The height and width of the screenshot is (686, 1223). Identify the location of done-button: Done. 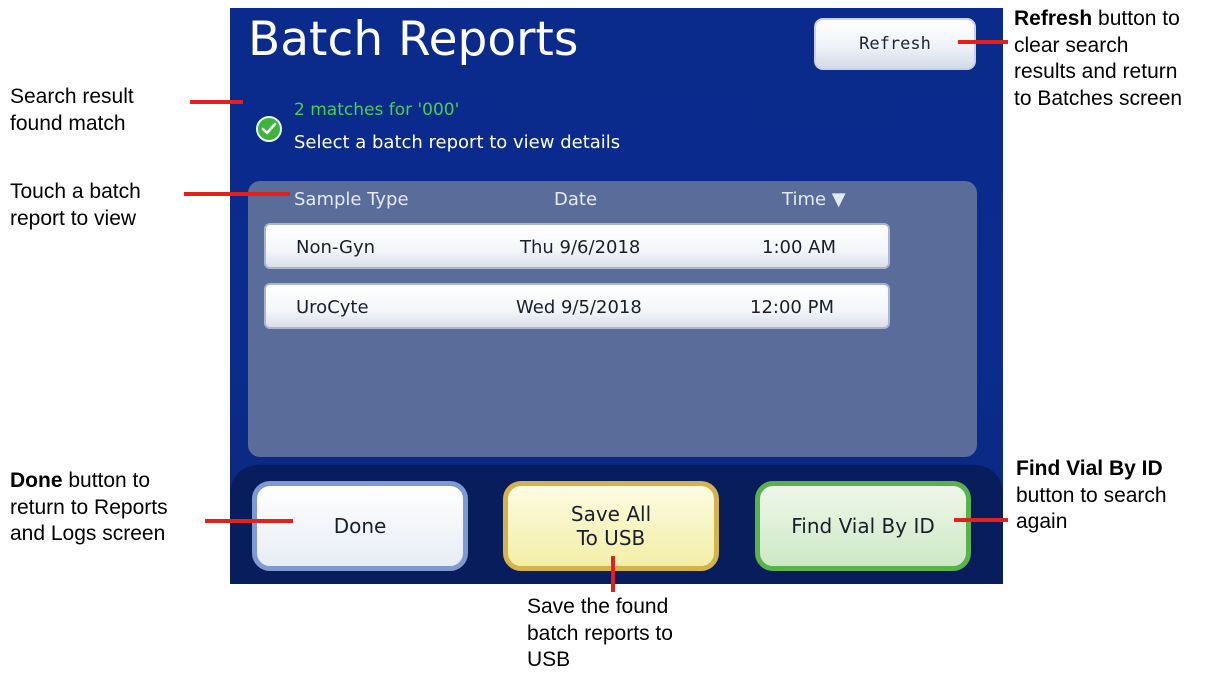
(360, 526).